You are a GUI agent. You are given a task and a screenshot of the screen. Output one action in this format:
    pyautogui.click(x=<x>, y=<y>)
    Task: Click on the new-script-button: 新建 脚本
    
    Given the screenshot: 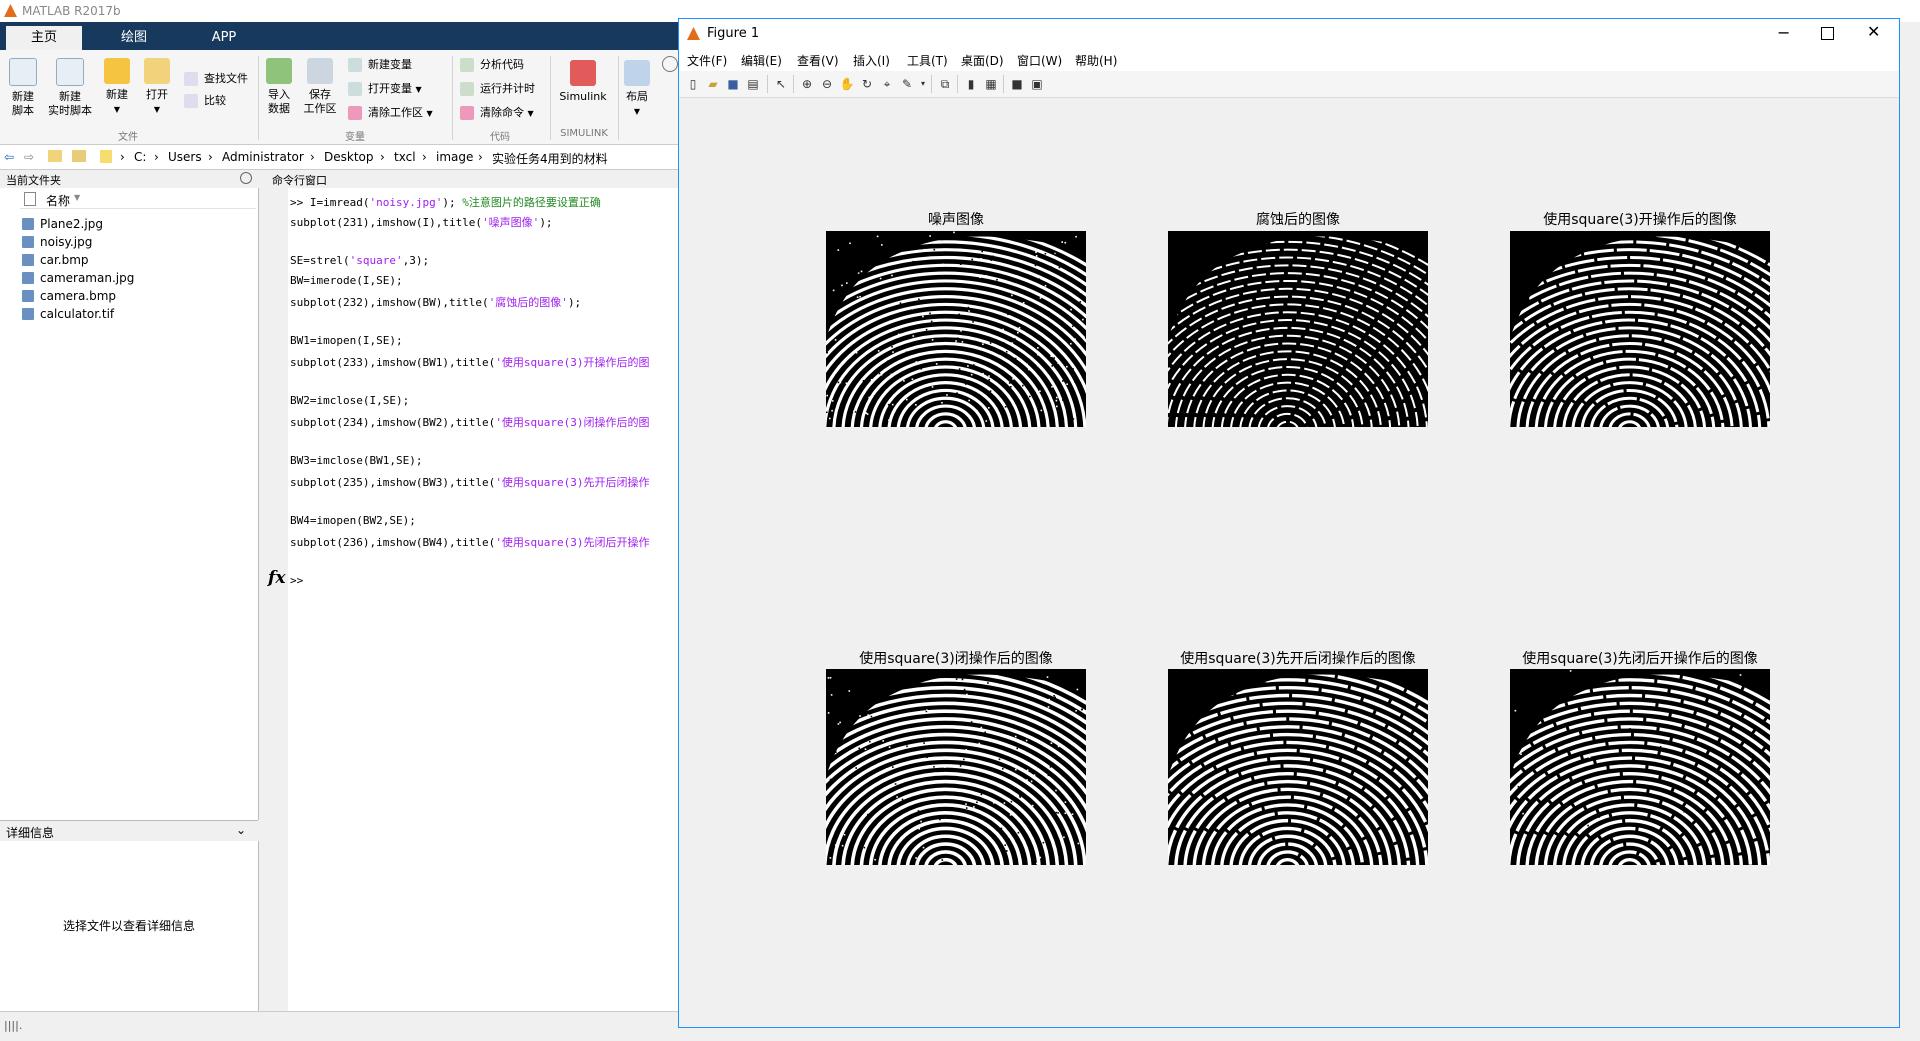 What is the action you would take?
    pyautogui.click(x=23, y=88)
    